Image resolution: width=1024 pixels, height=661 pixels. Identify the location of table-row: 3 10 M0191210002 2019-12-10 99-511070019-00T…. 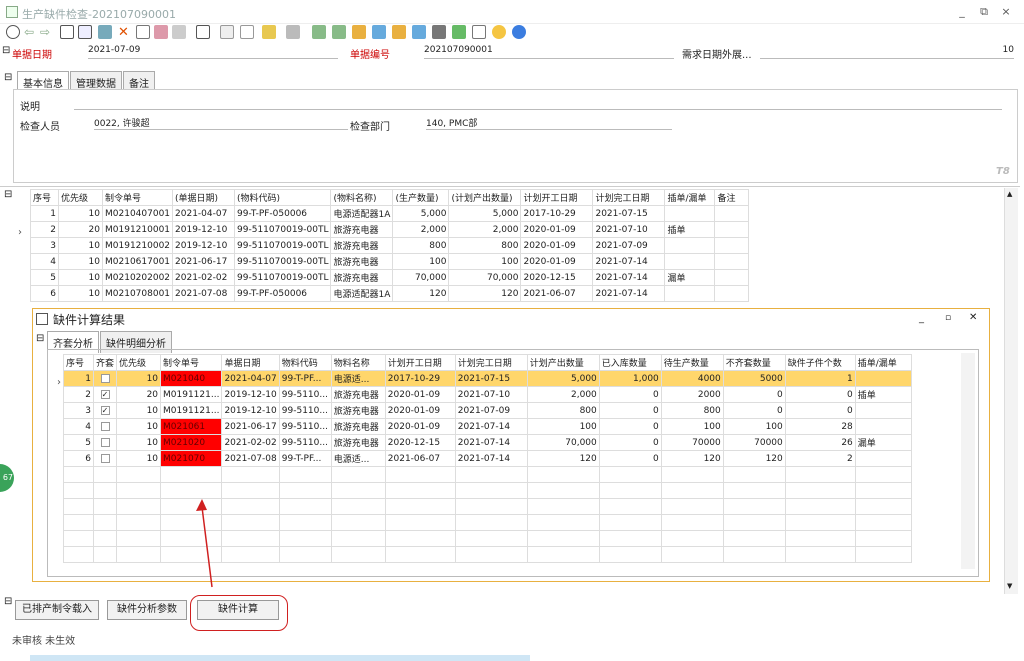
(390, 245).